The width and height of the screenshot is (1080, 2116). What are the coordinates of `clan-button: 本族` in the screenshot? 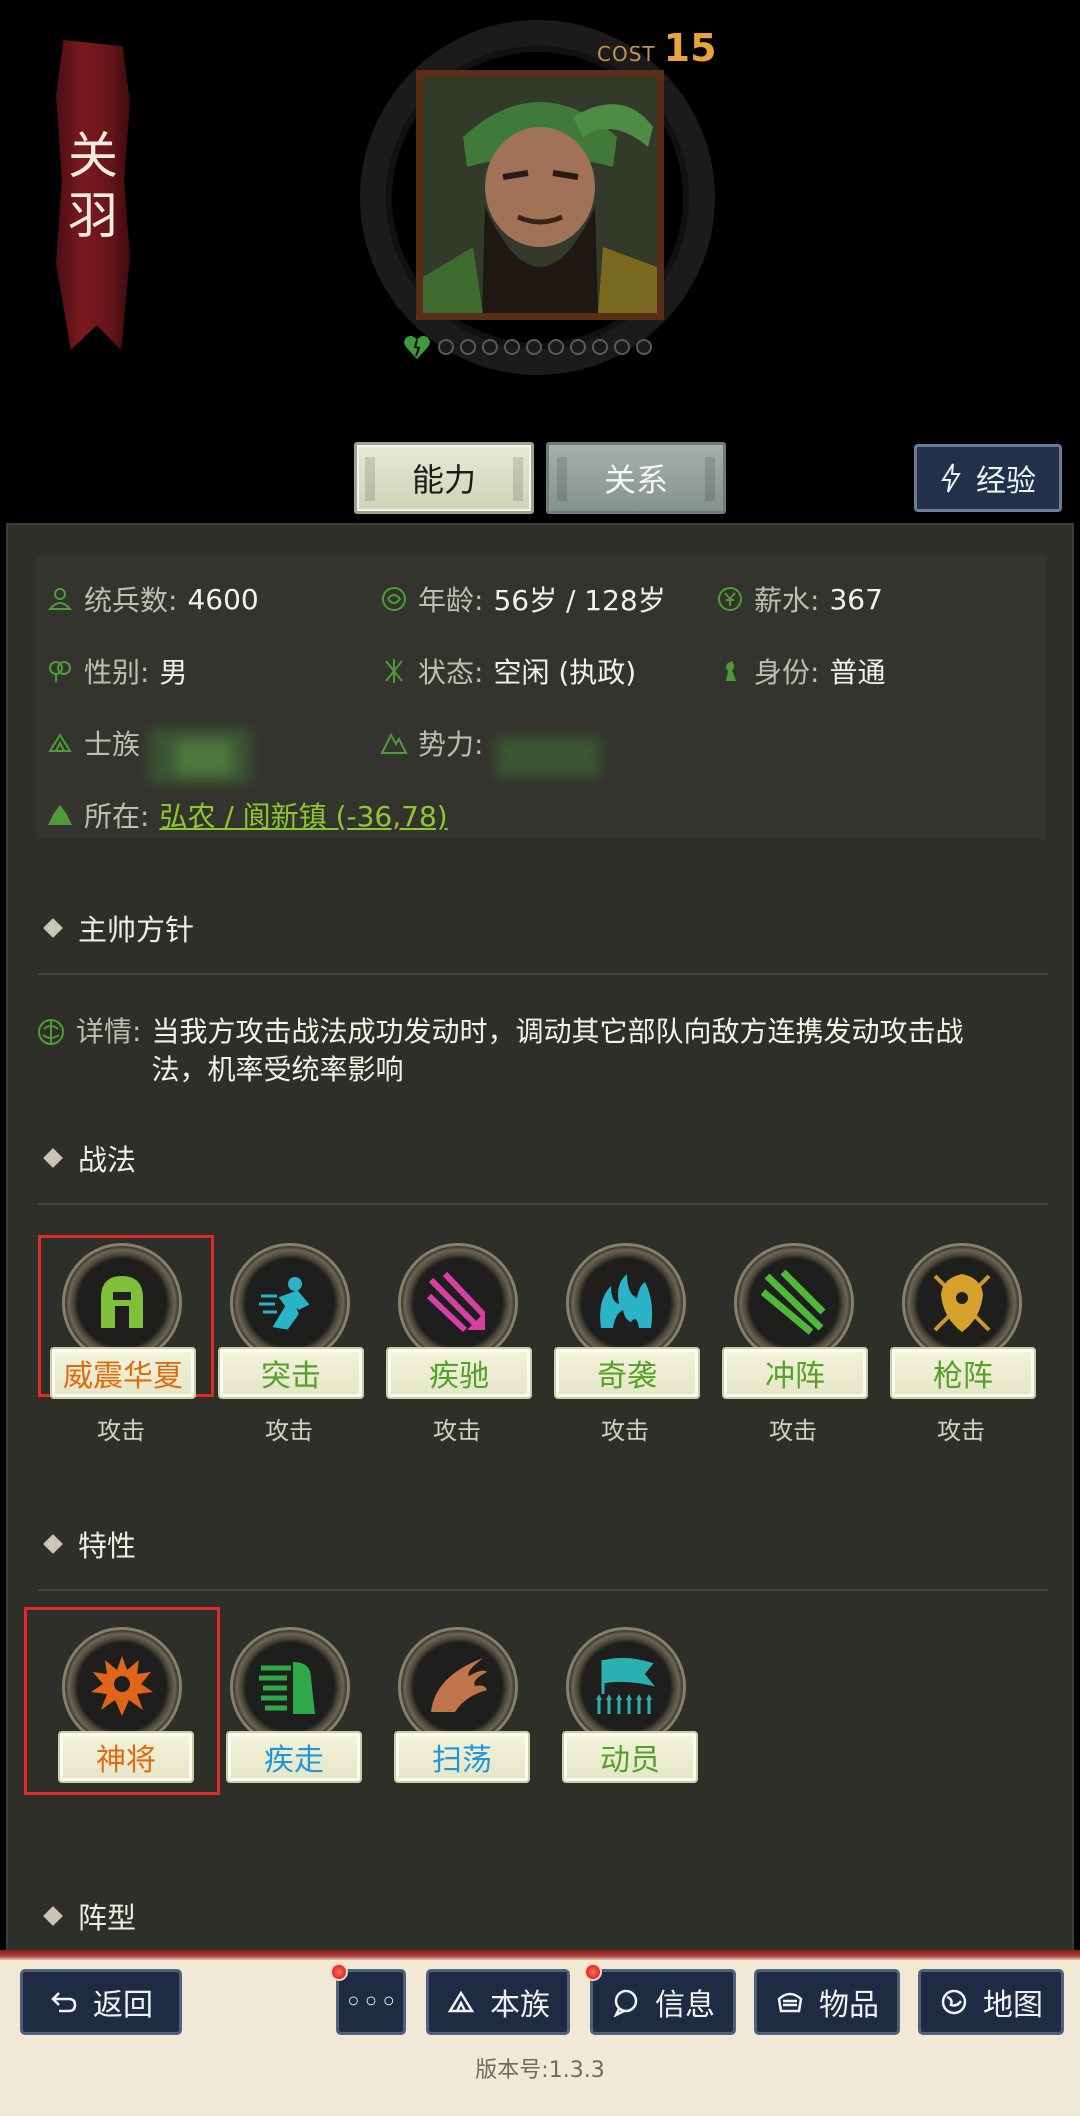 It's located at (498, 2002).